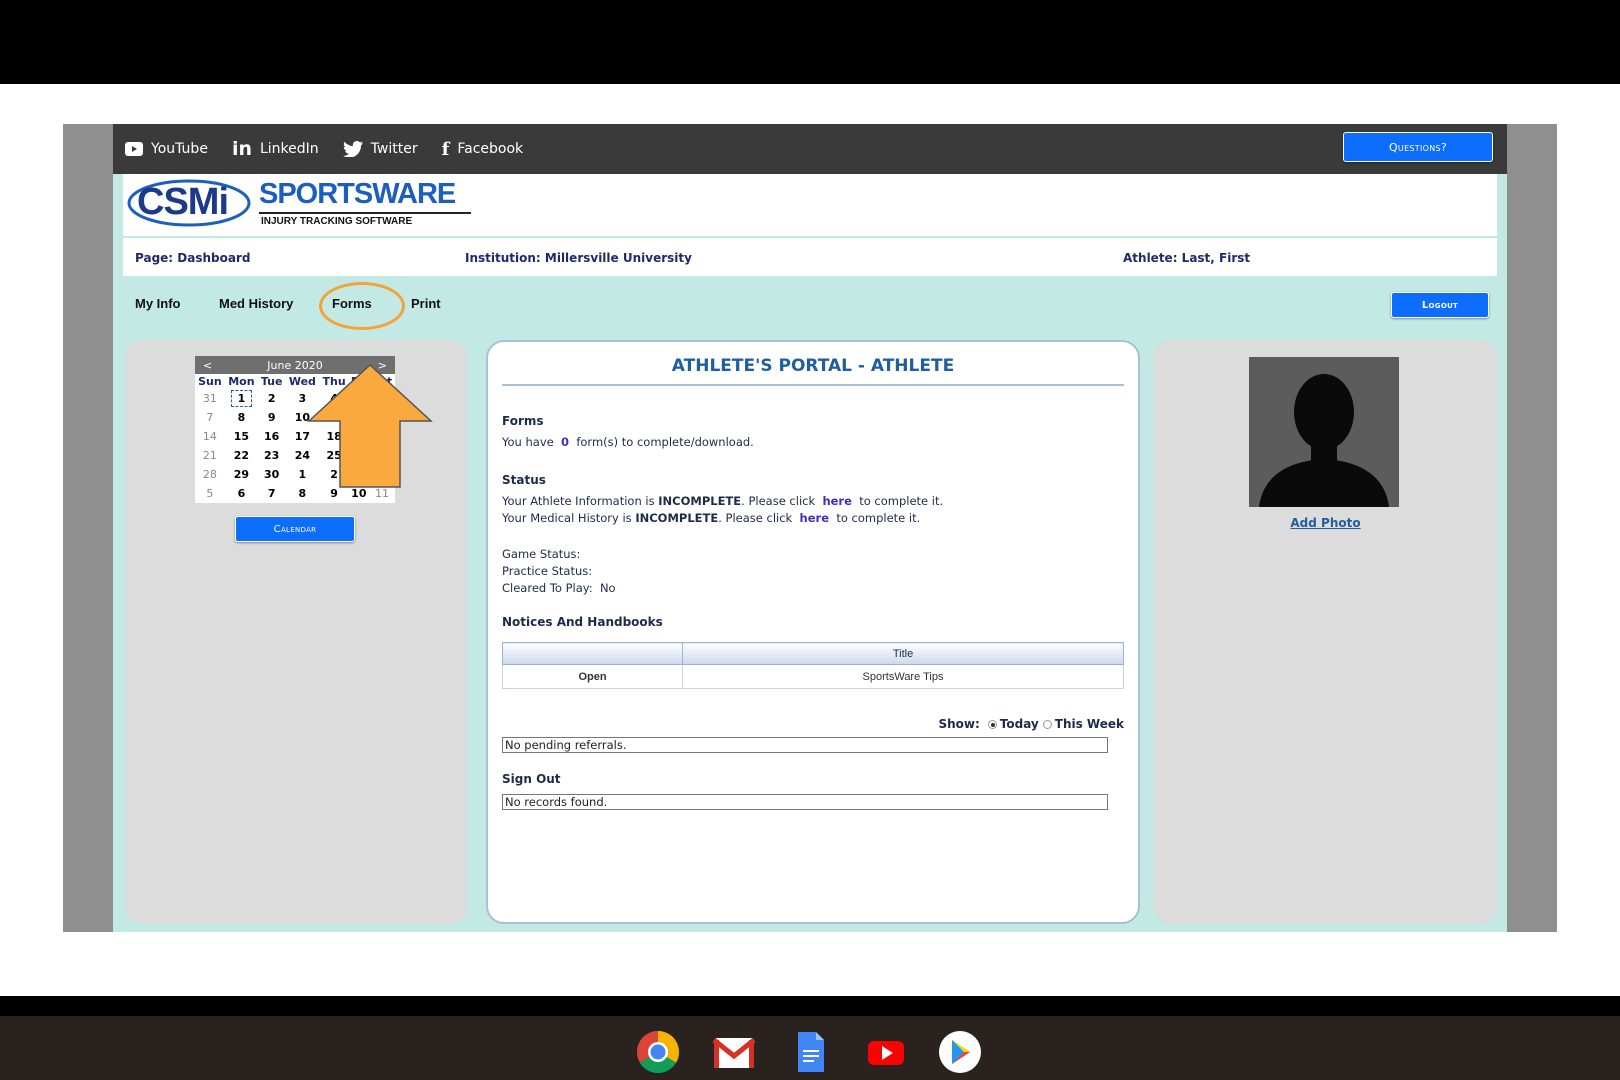 The image size is (1620, 1080). What do you see at coordinates (959, 724) in the screenshot?
I see `show-label: Show:` at bounding box center [959, 724].